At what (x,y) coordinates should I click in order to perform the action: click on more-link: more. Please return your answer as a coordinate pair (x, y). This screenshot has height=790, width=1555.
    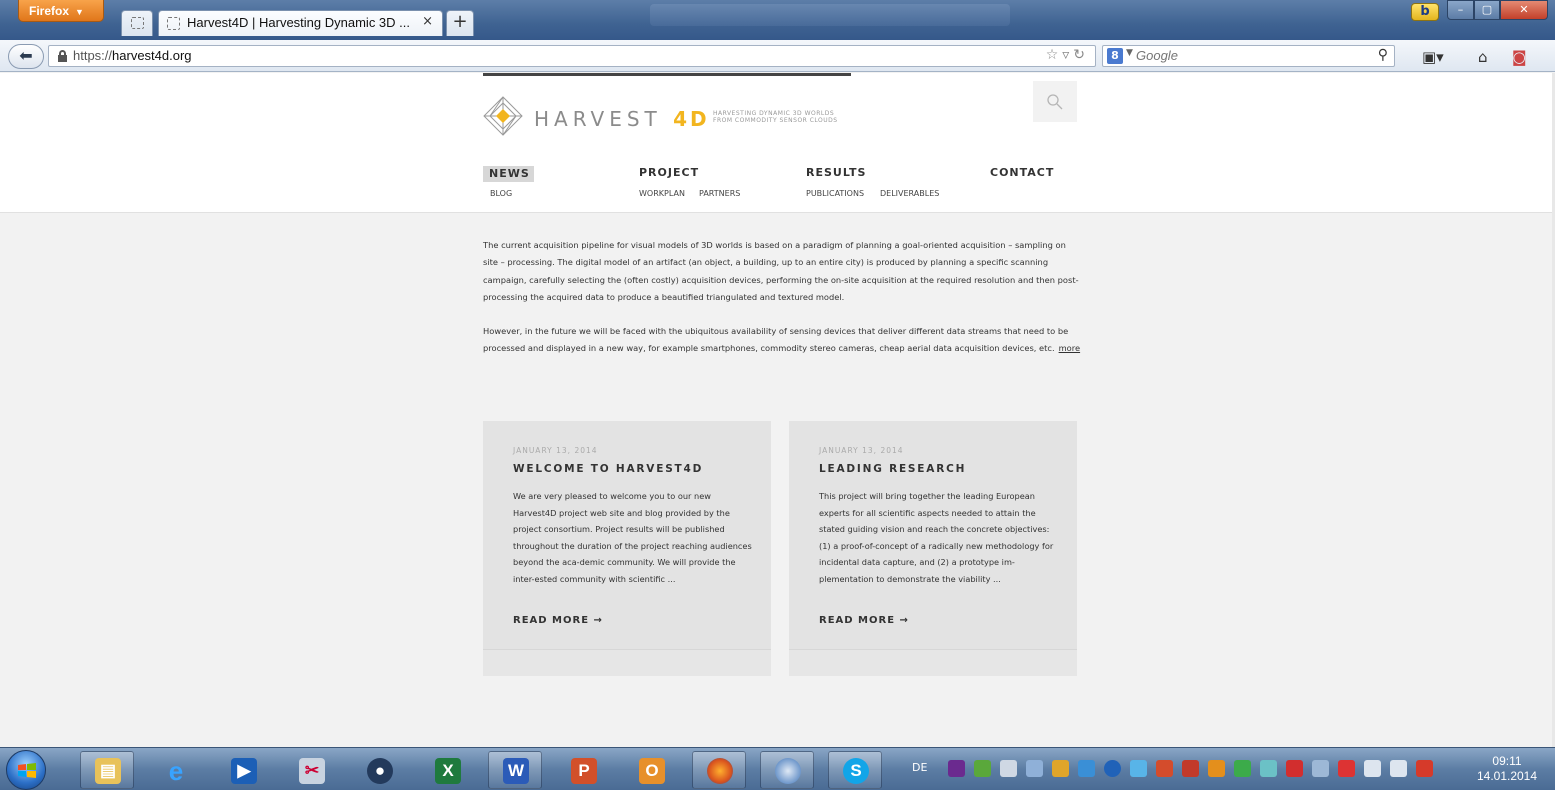
    Looking at the image, I should click on (1070, 348).